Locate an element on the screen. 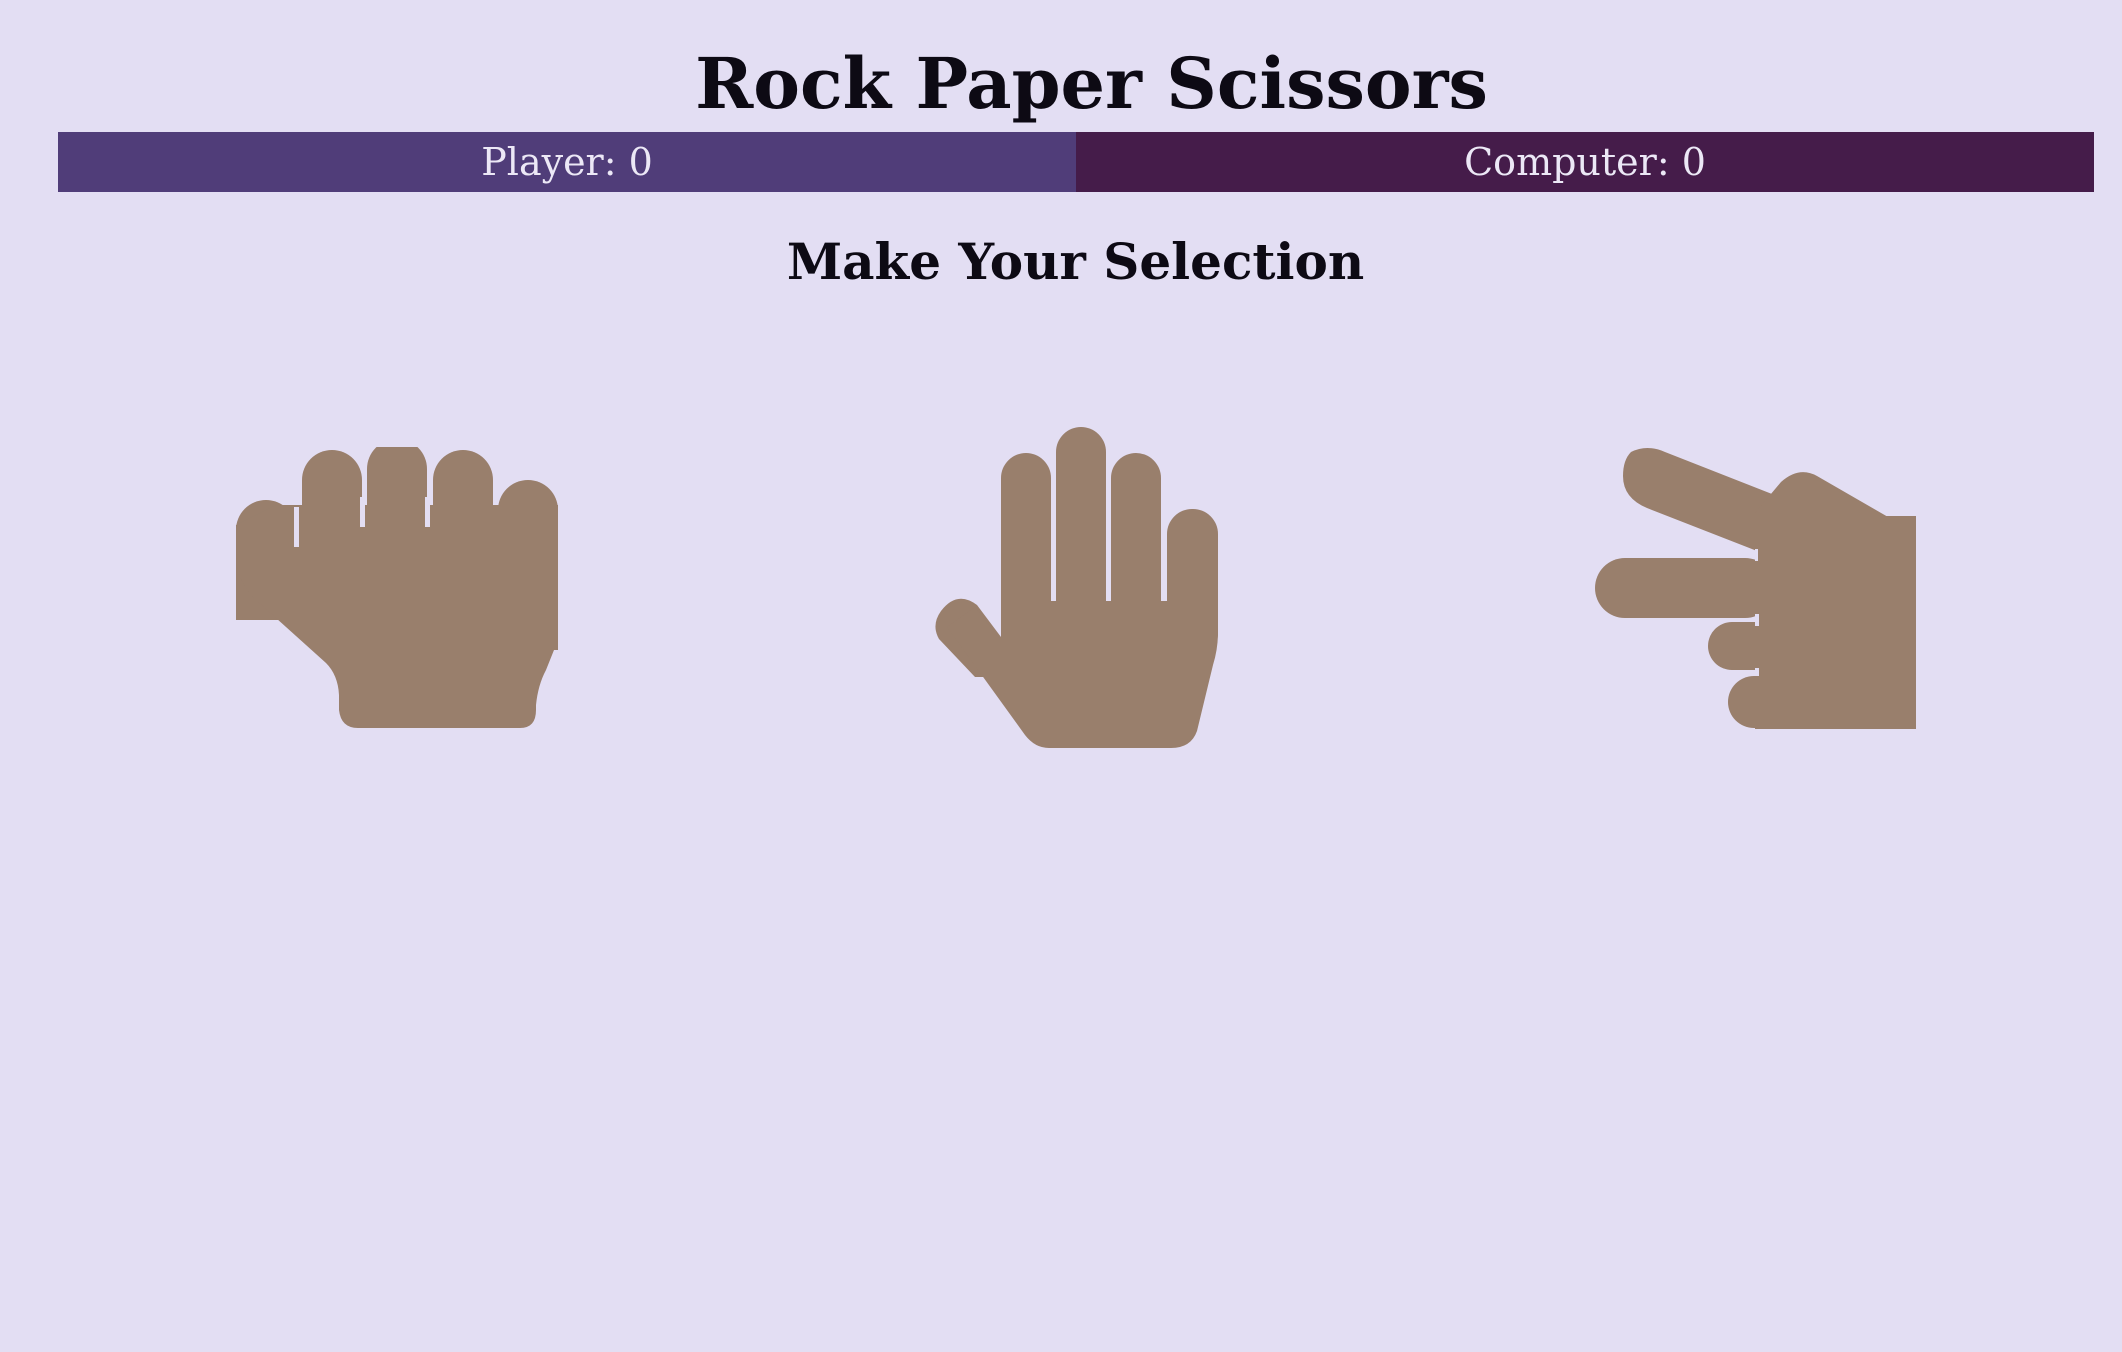 The height and width of the screenshot is (1352, 2122). paper-choice-button is located at coordinates (1076, 587).